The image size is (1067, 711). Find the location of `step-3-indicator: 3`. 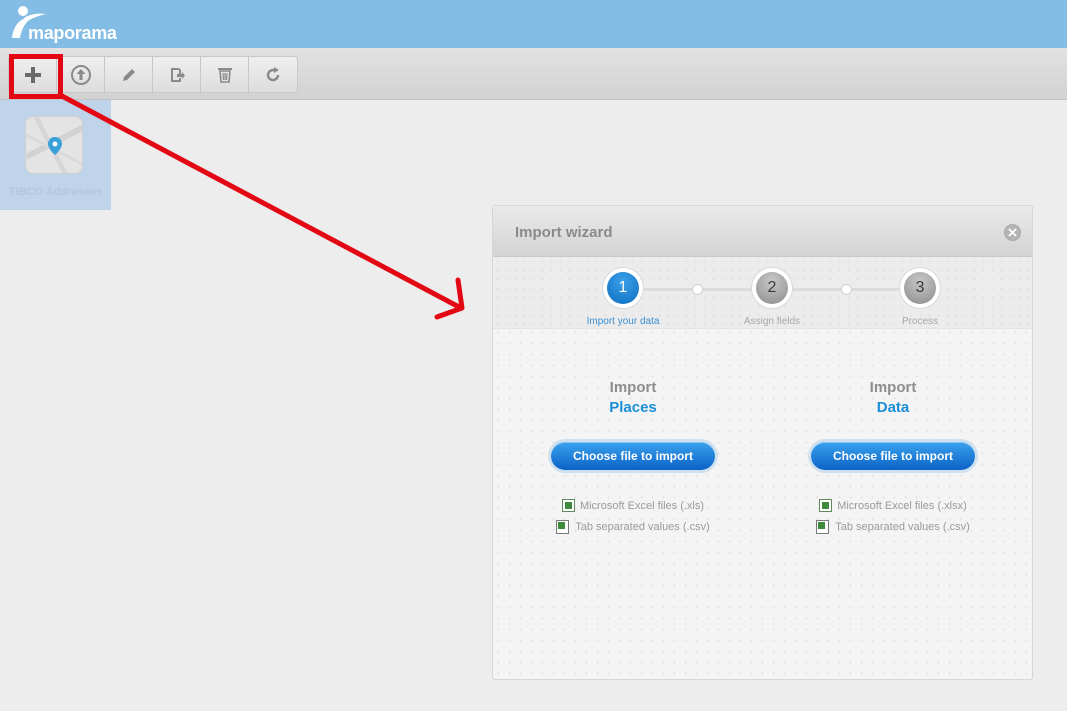

step-3-indicator: 3 is located at coordinates (920, 288).